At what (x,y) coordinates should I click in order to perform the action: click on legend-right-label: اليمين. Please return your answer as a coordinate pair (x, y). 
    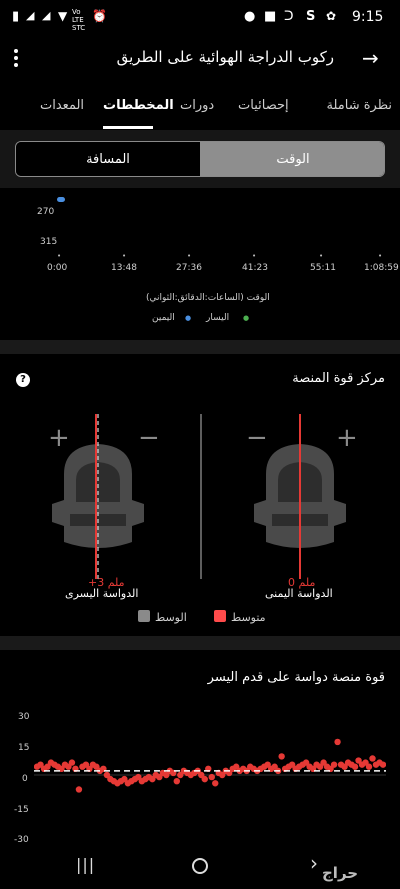
    Looking at the image, I should click on (163, 318).